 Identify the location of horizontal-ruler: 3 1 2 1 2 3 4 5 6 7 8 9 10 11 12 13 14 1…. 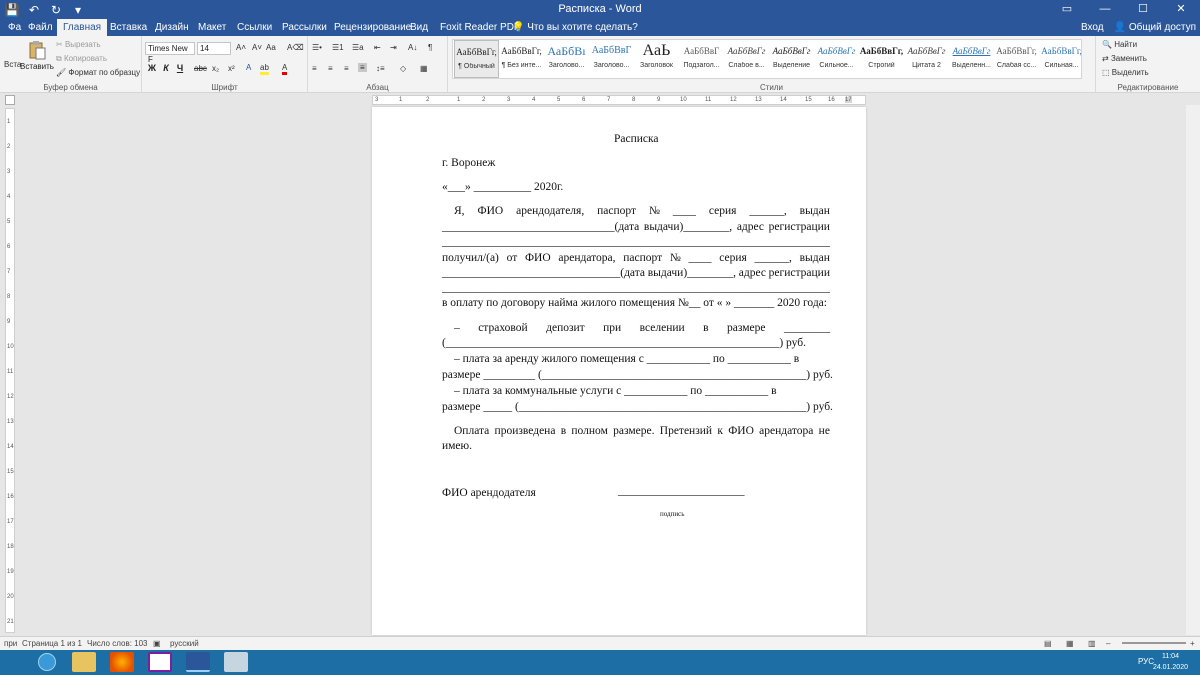
(619, 100).